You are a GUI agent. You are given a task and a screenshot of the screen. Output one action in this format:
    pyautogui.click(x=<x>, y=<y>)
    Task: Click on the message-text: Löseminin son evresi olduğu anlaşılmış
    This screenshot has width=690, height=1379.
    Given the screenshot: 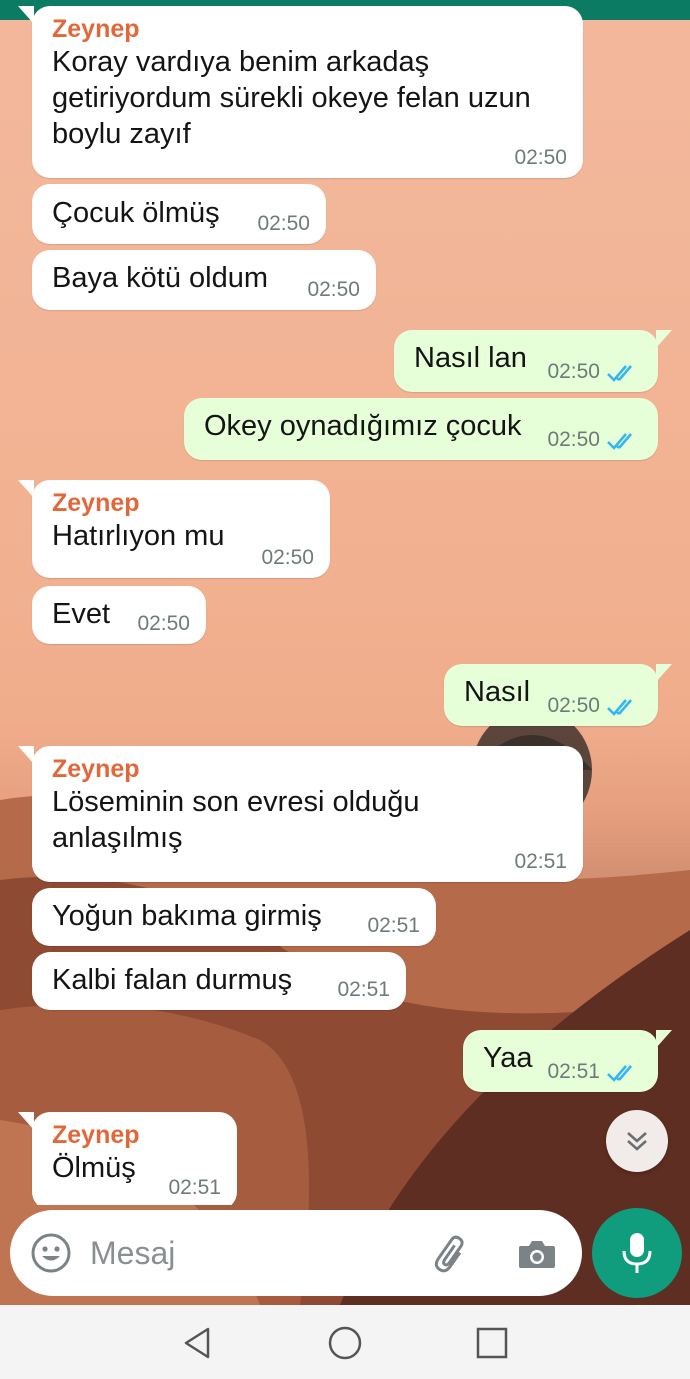 What is the action you would take?
    pyautogui.click(x=236, y=820)
    